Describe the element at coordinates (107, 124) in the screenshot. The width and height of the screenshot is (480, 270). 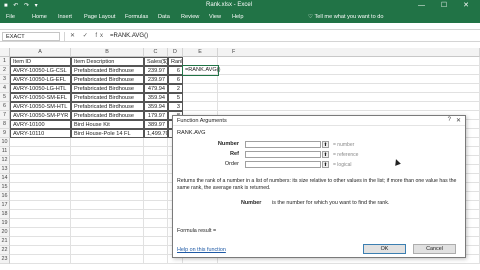
I see `table-cell: Bird House Kit` at that location.